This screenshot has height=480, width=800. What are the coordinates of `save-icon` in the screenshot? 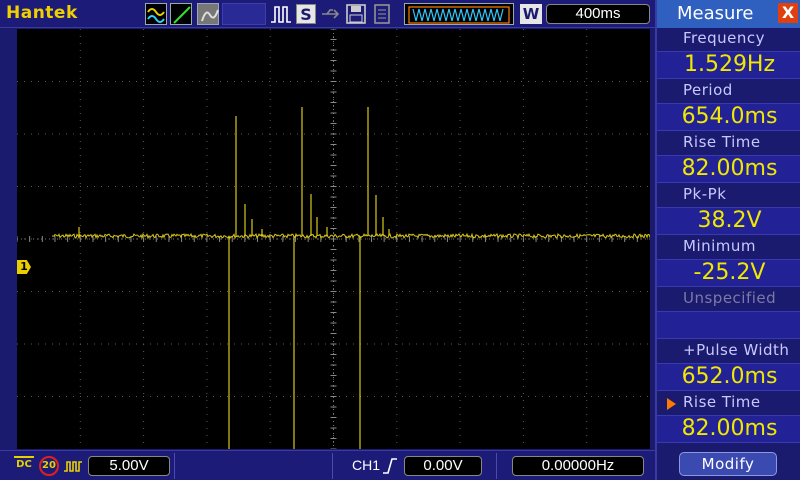 It's located at (356, 14).